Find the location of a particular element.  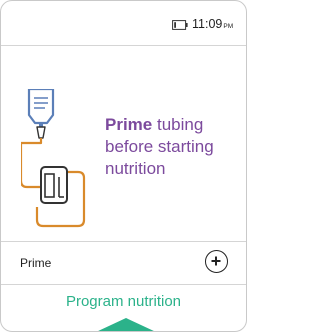

prime-label: Prime is located at coordinates (36, 263).